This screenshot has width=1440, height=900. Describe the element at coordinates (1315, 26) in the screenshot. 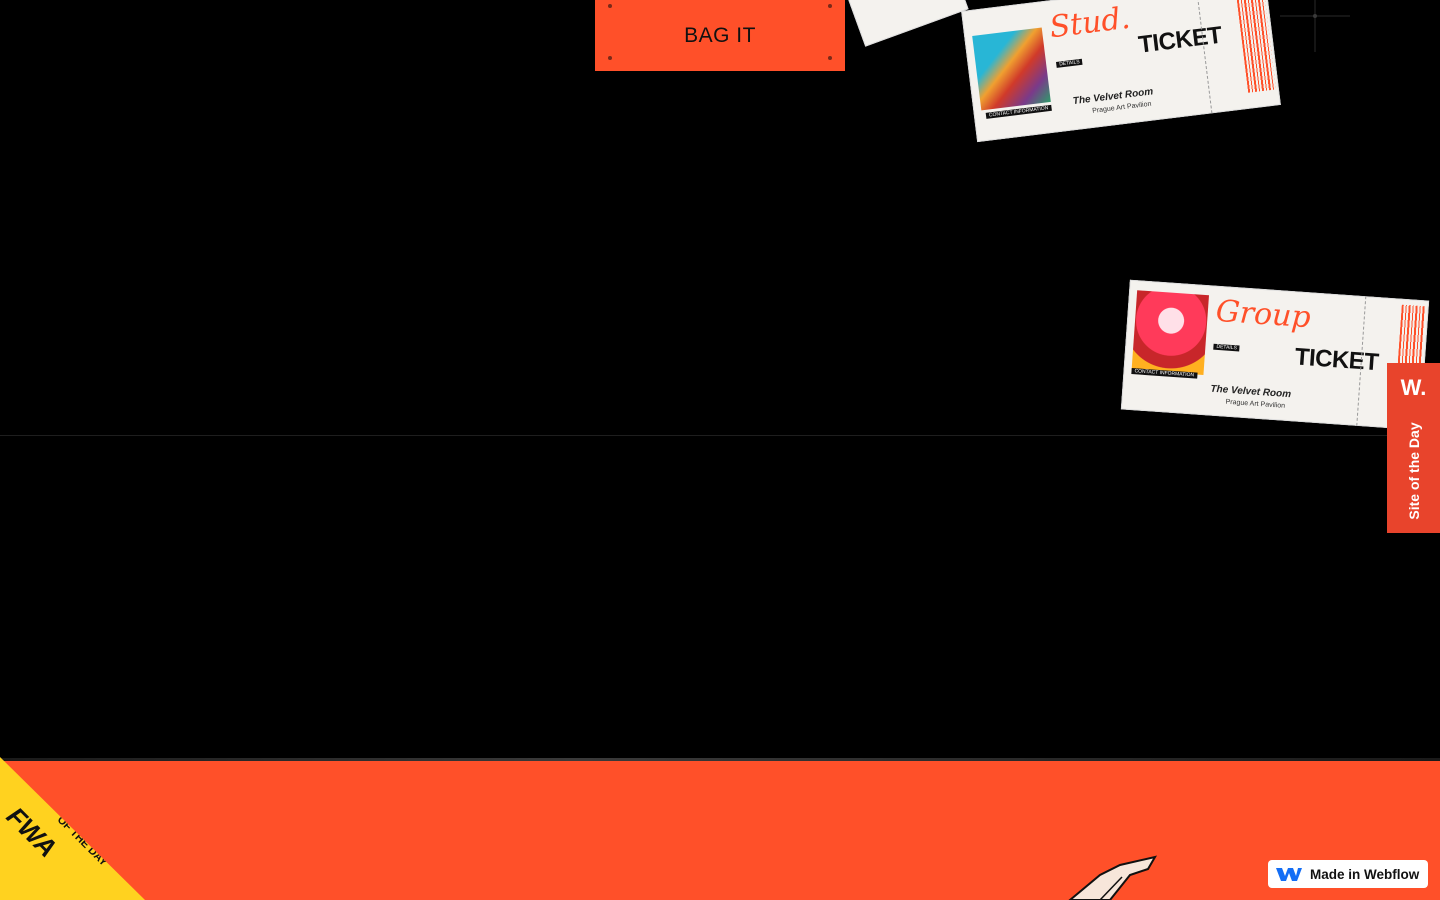

I see `crosshair-icon` at that location.